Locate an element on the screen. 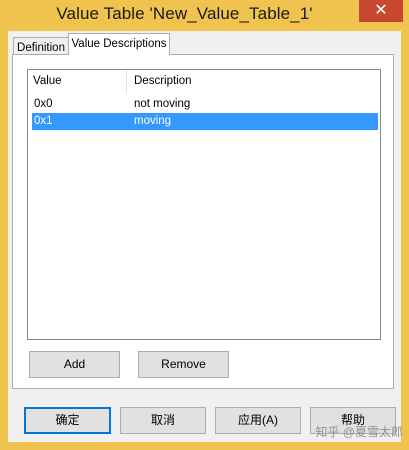  list-item-value: 0x0 is located at coordinates (43, 104).